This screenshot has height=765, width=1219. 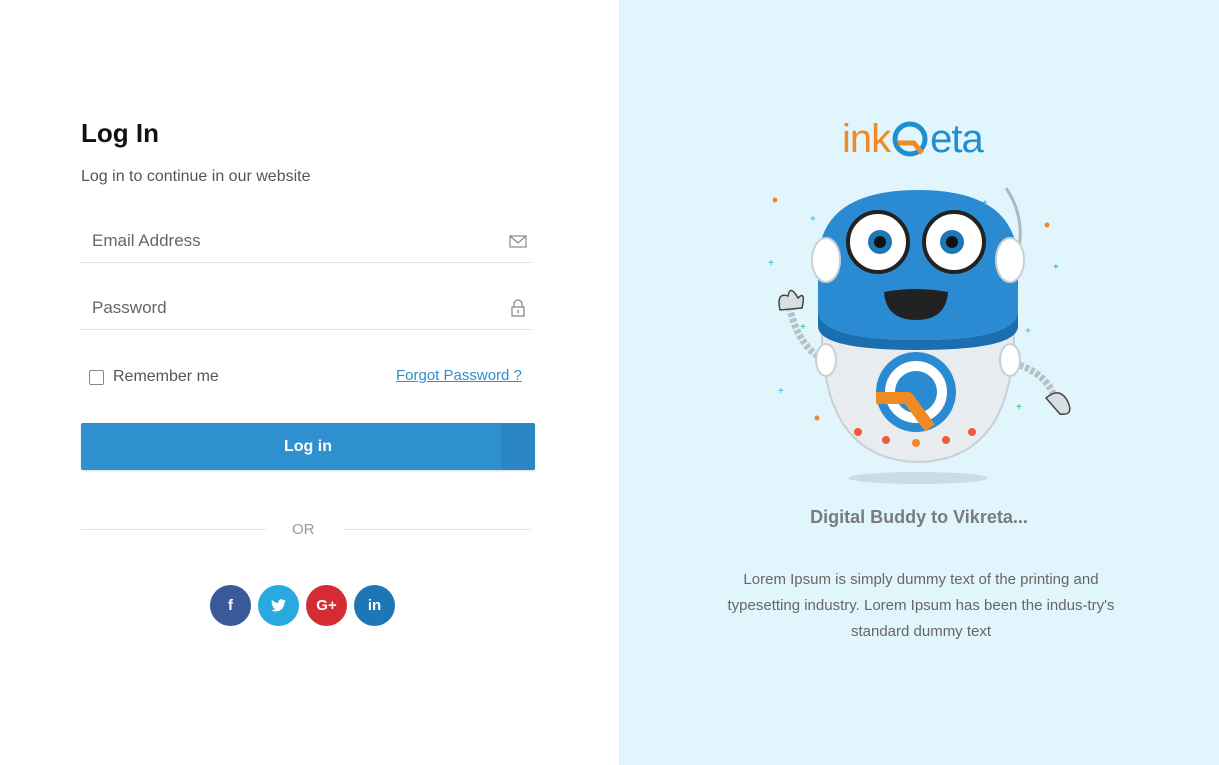 I want to click on linkedin-icon: in, so click(x=374, y=605).